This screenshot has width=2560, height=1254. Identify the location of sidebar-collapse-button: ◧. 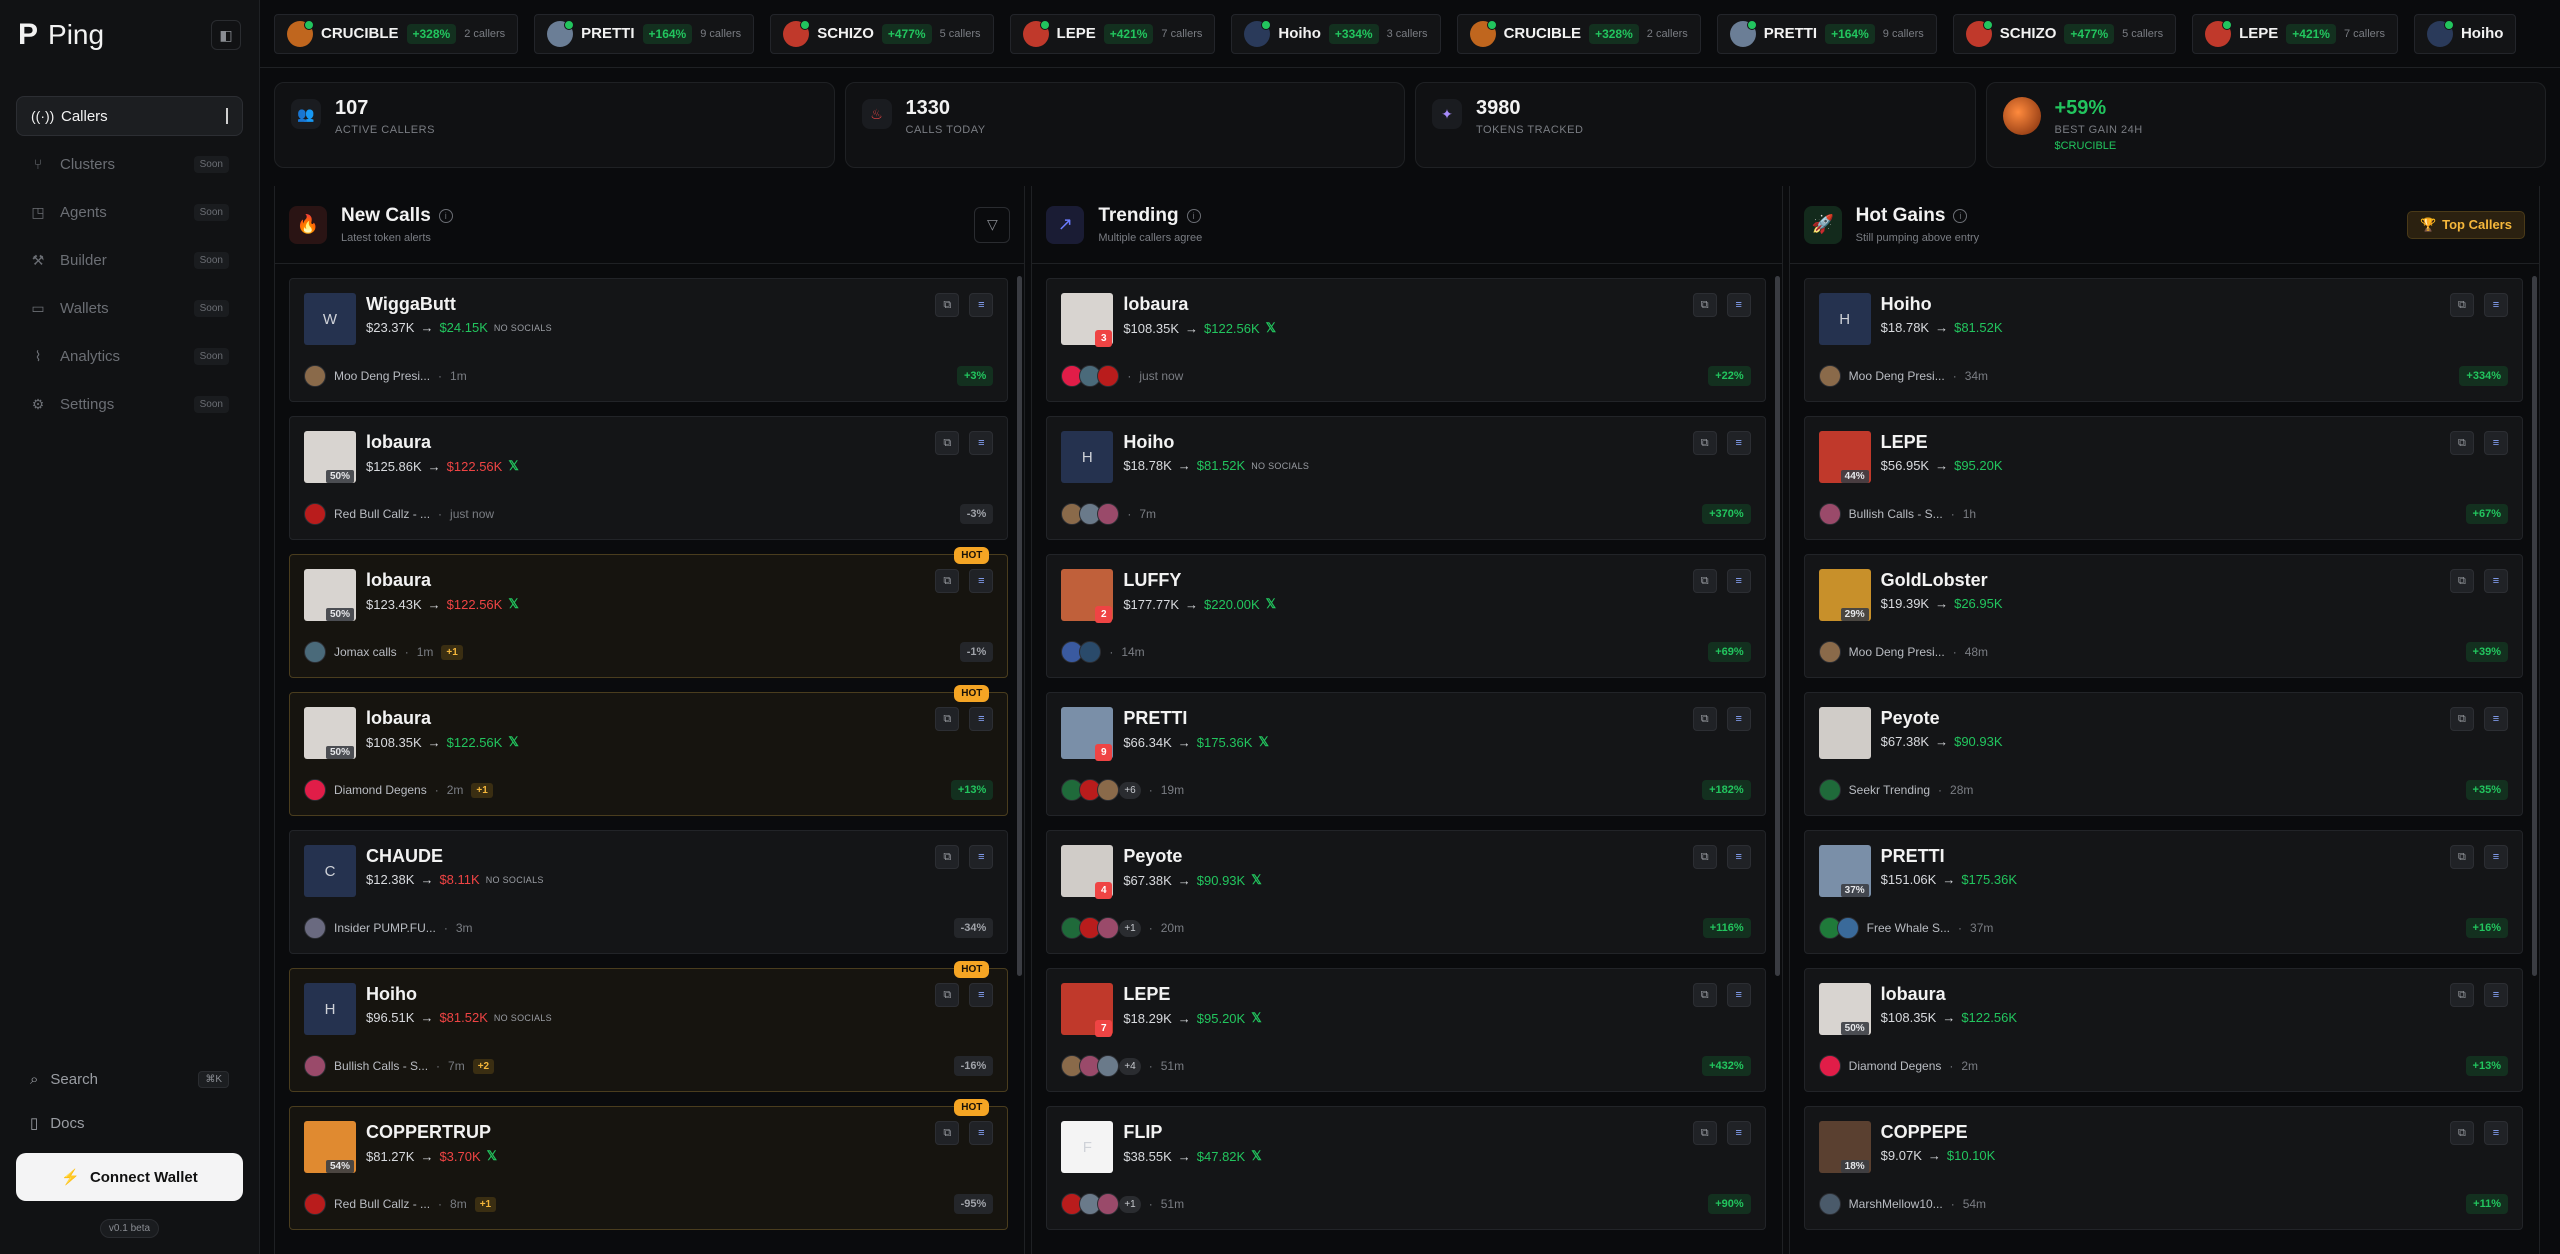
(226, 35).